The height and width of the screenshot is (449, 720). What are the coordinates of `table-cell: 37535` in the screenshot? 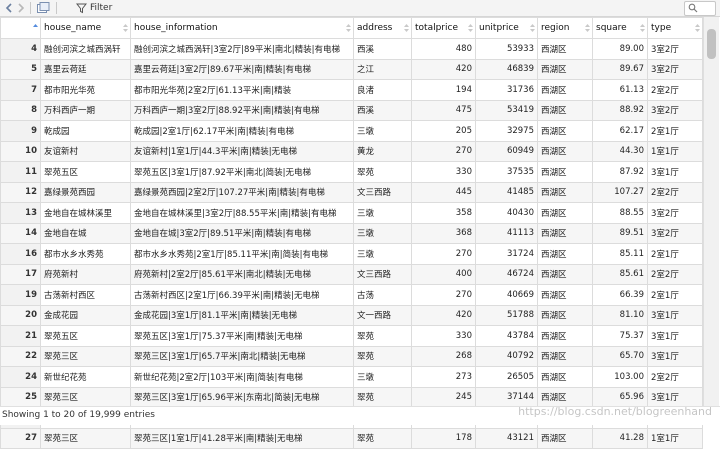 It's located at (506, 172).